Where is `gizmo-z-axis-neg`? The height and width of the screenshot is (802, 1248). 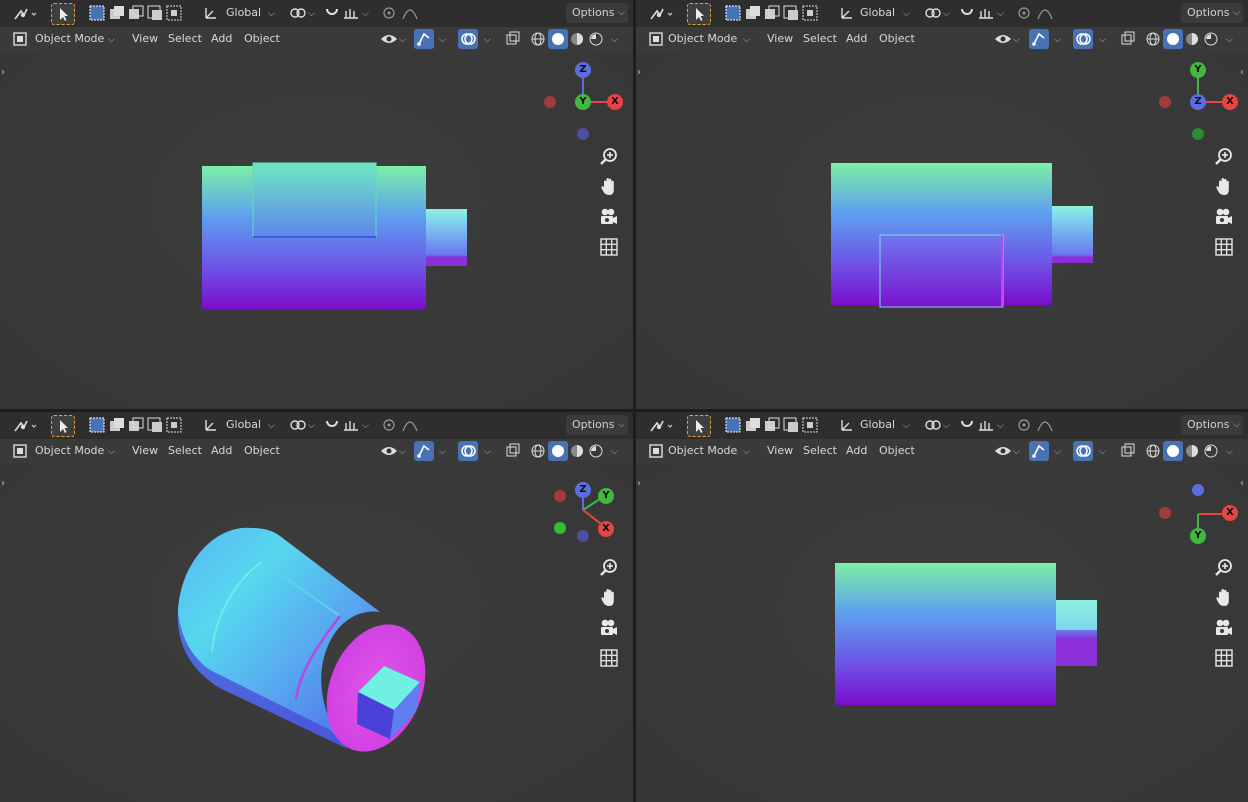 gizmo-z-axis-neg is located at coordinates (1198, 490).